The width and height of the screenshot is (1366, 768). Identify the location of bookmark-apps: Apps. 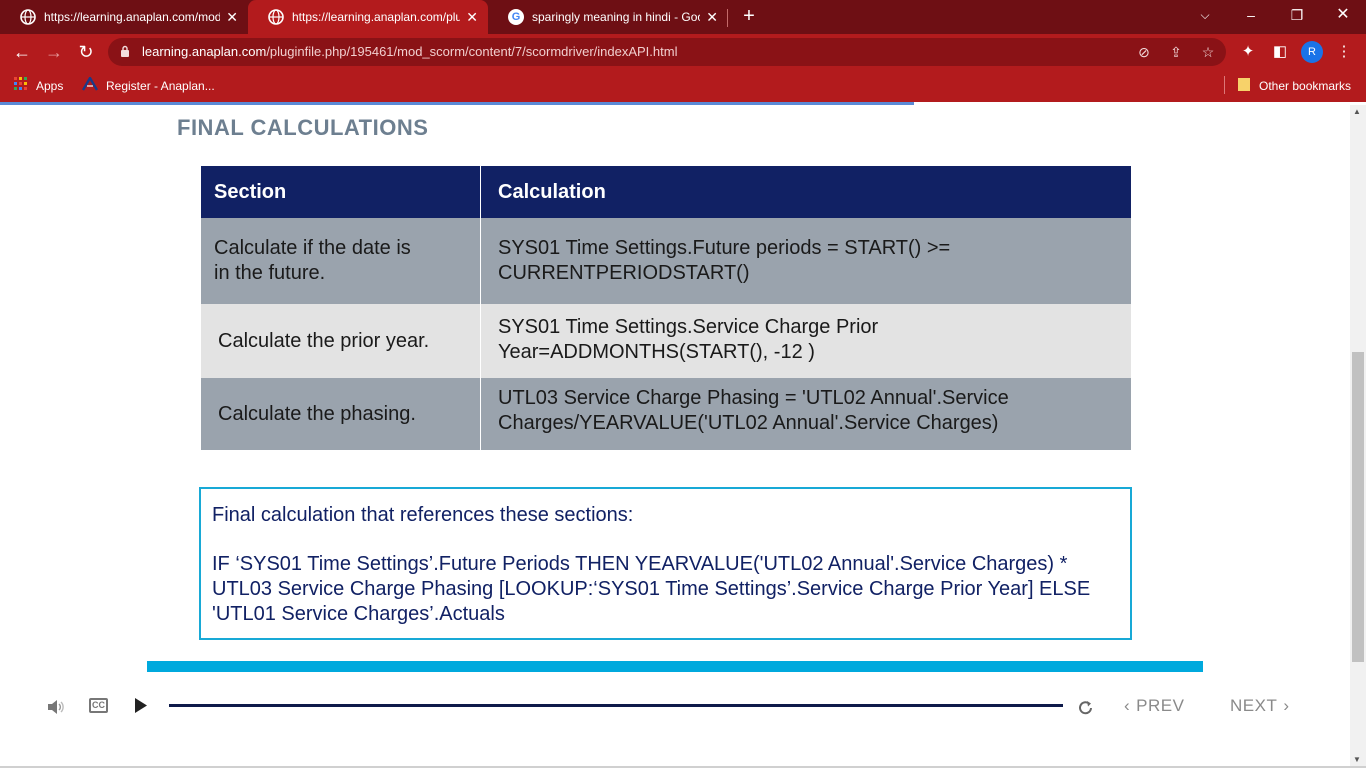
(38, 85).